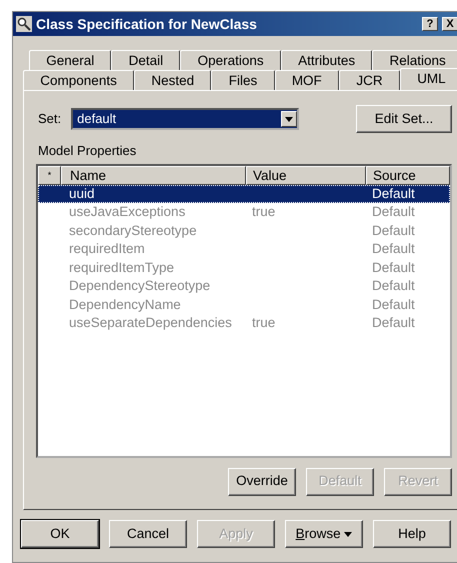 This screenshot has width=457, height=563. I want to click on window-title: Class Specification for NewClass, so click(146, 24).